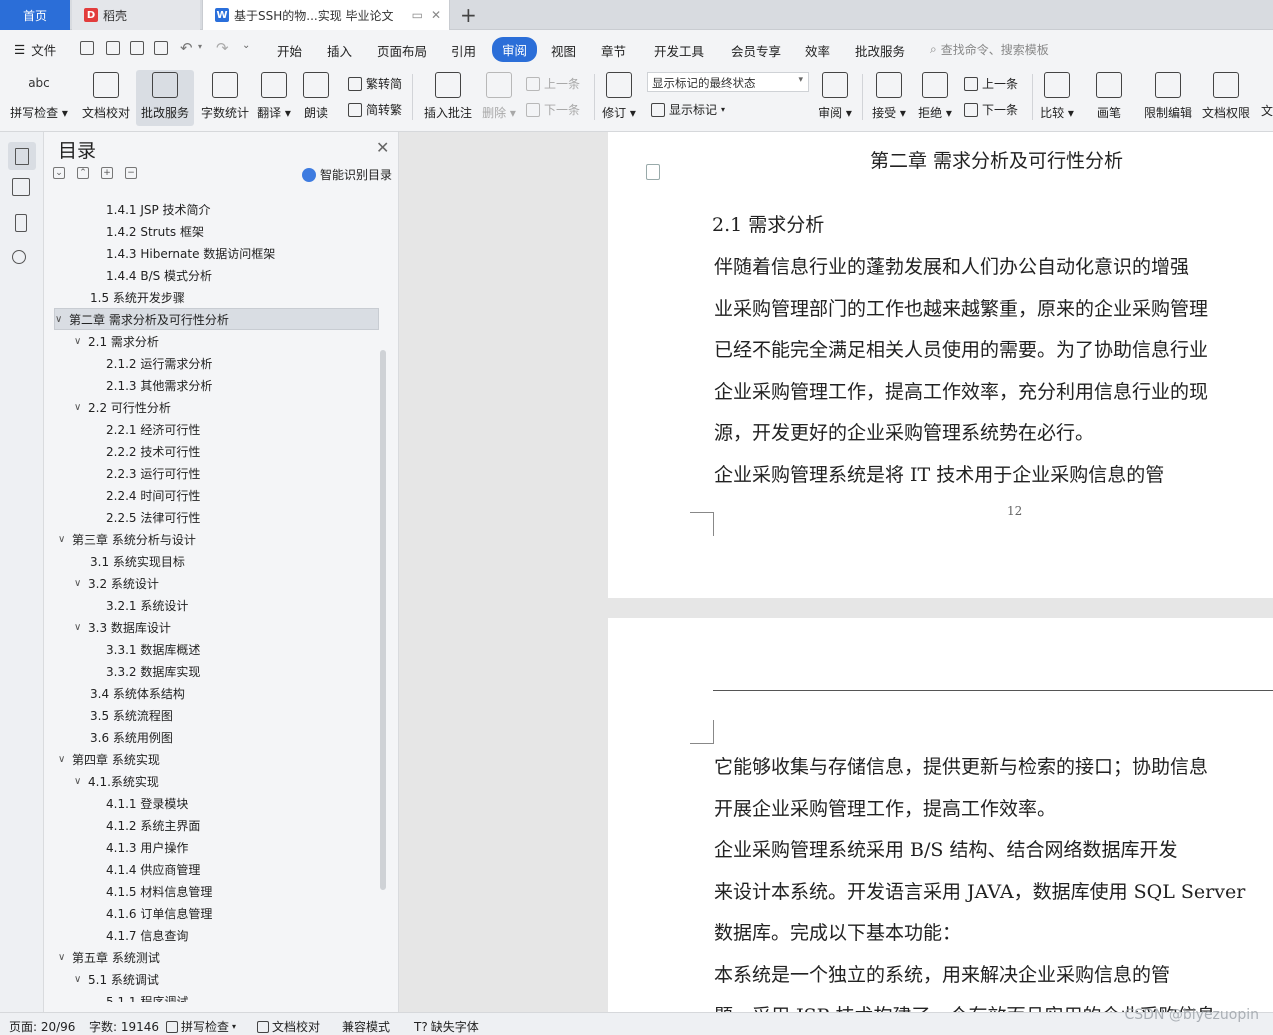 This screenshot has width=1273, height=1035. I want to click on redo-icon: ↷, so click(222, 48).